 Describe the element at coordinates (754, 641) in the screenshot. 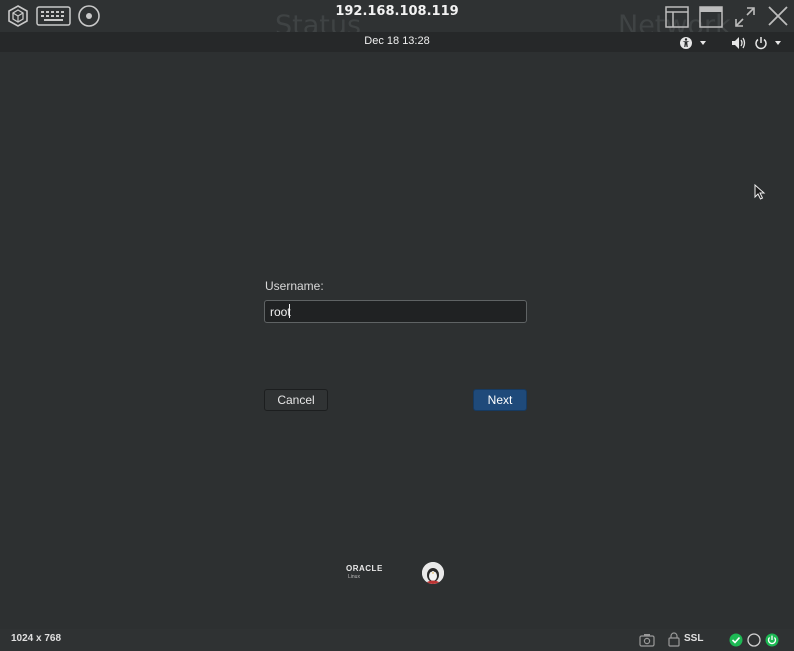

I see `circle-icon` at that location.